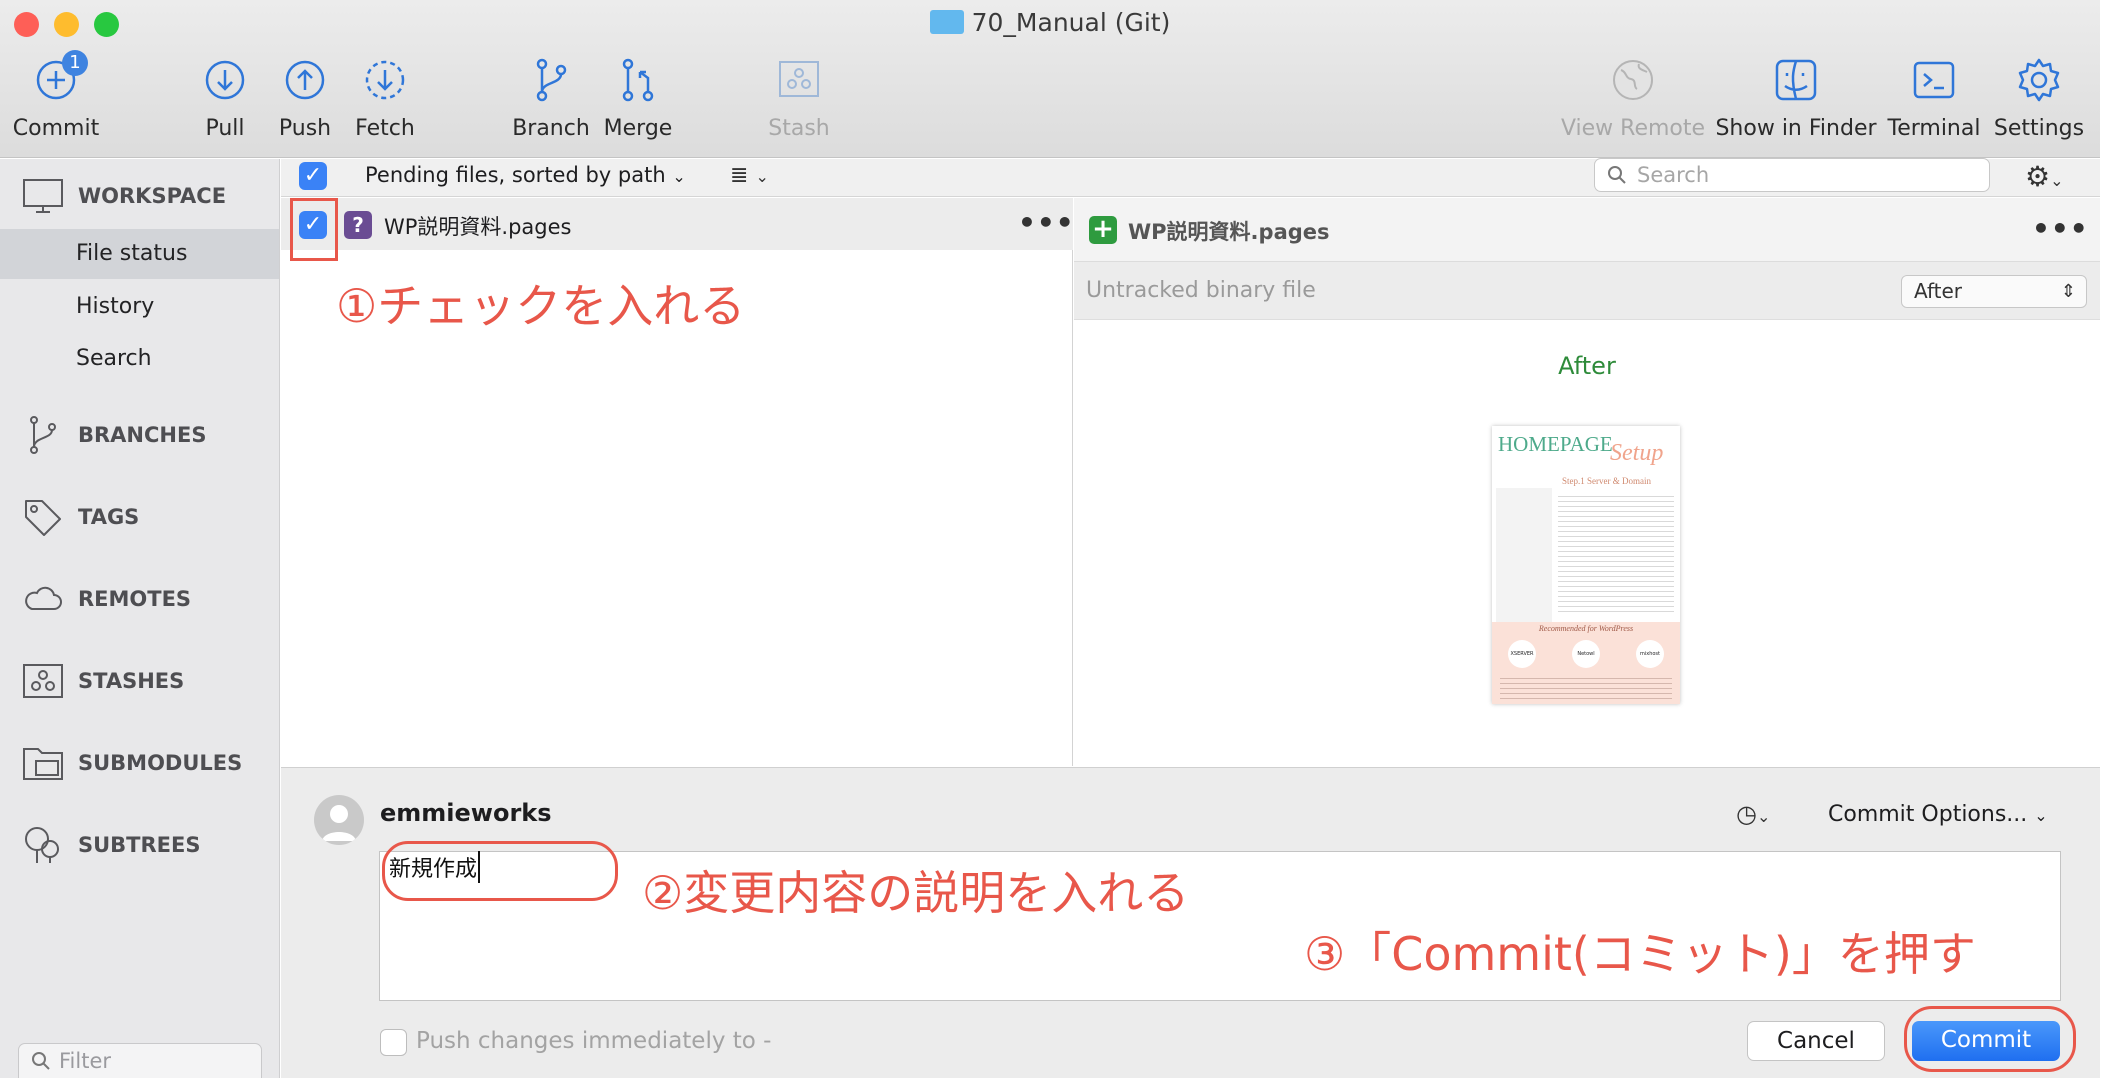  I want to click on updown-chevron-icon: ⇕, so click(2068, 291).